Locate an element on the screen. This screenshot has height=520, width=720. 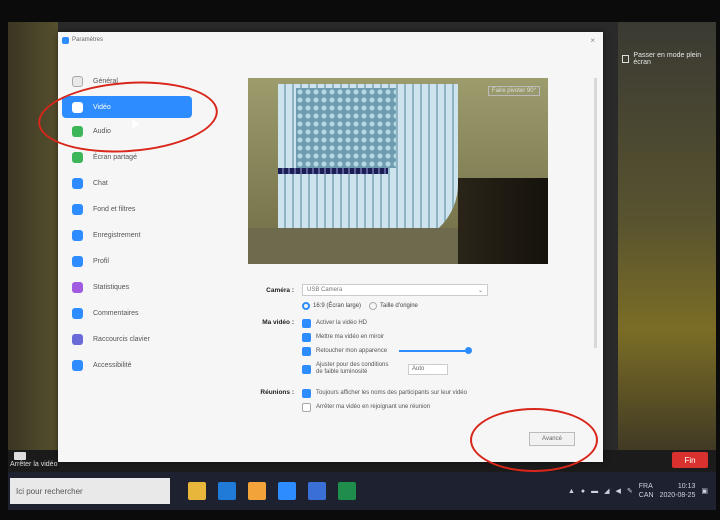
fullscreen-icon is located at coordinates (626, 59).